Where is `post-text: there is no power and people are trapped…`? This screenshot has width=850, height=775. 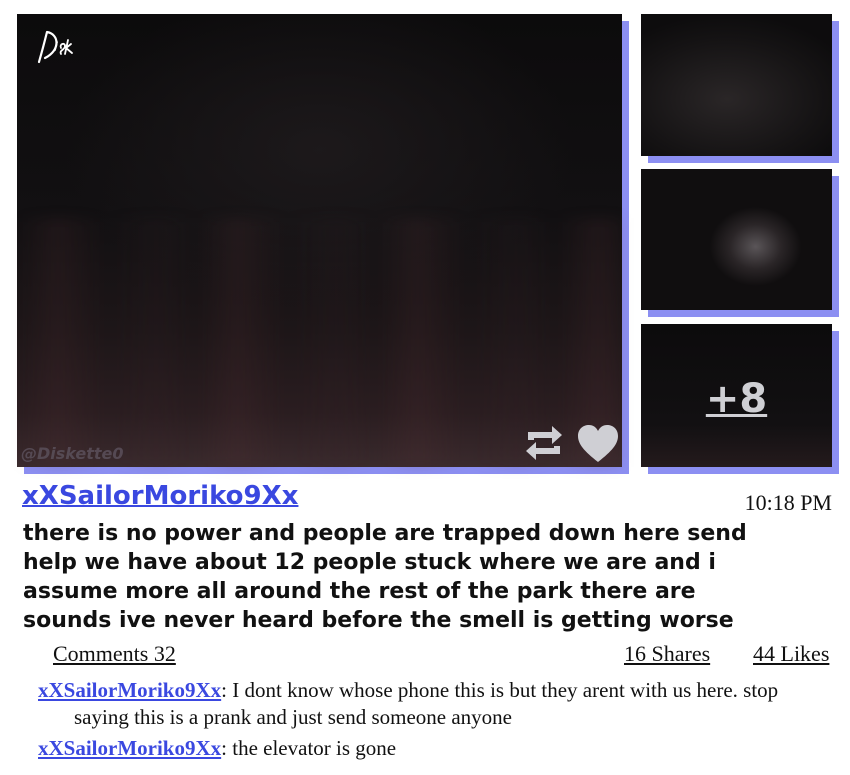
post-text: there is no power and people are trapped… is located at coordinates (385, 577).